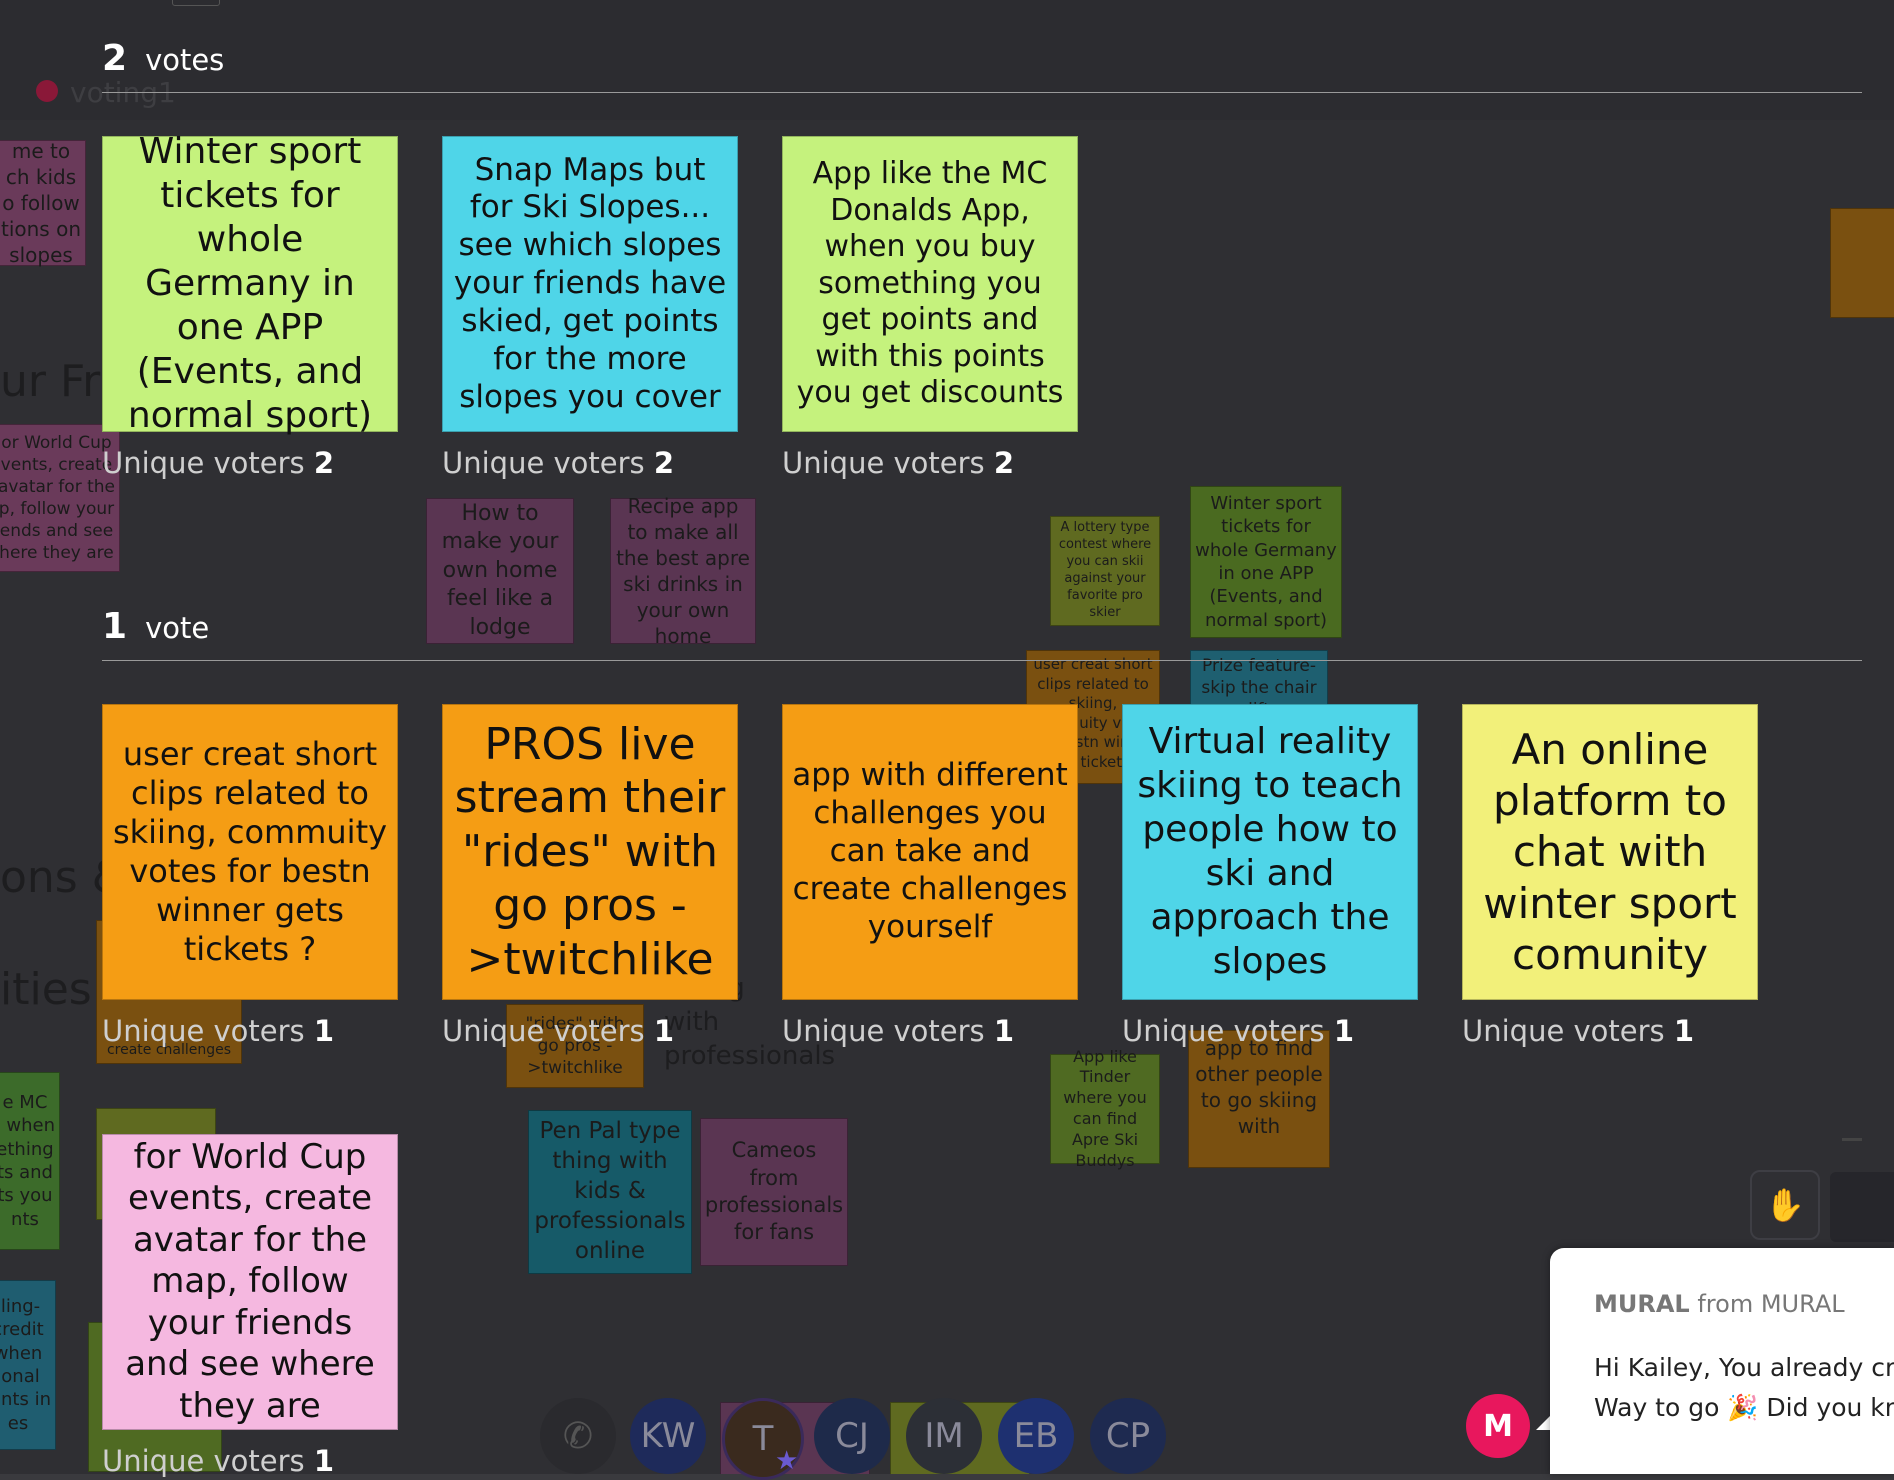 Image resolution: width=1894 pixels, height=1480 pixels. What do you see at coordinates (944, 1436) in the screenshot?
I see `collaborator-avatar: IM` at bounding box center [944, 1436].